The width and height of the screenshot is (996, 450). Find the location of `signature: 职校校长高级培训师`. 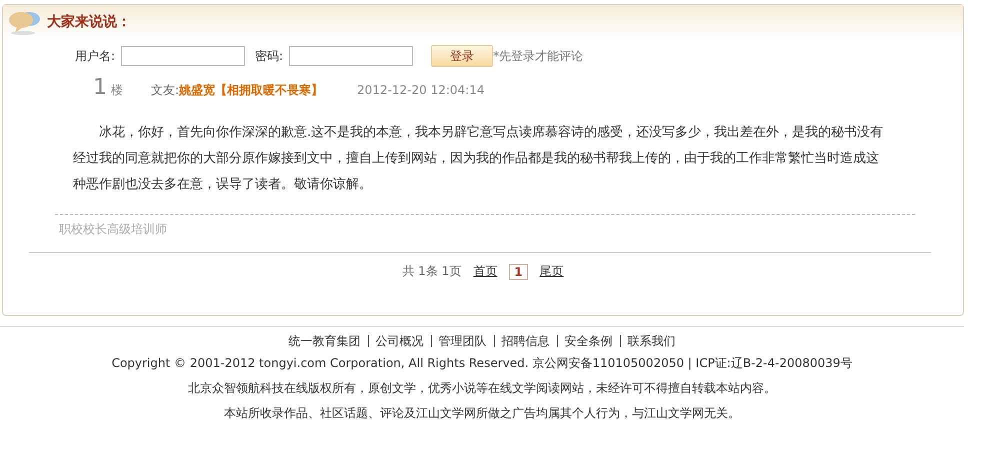

signature: 职校校长高级培训师 is located at coordinates (113, 229).